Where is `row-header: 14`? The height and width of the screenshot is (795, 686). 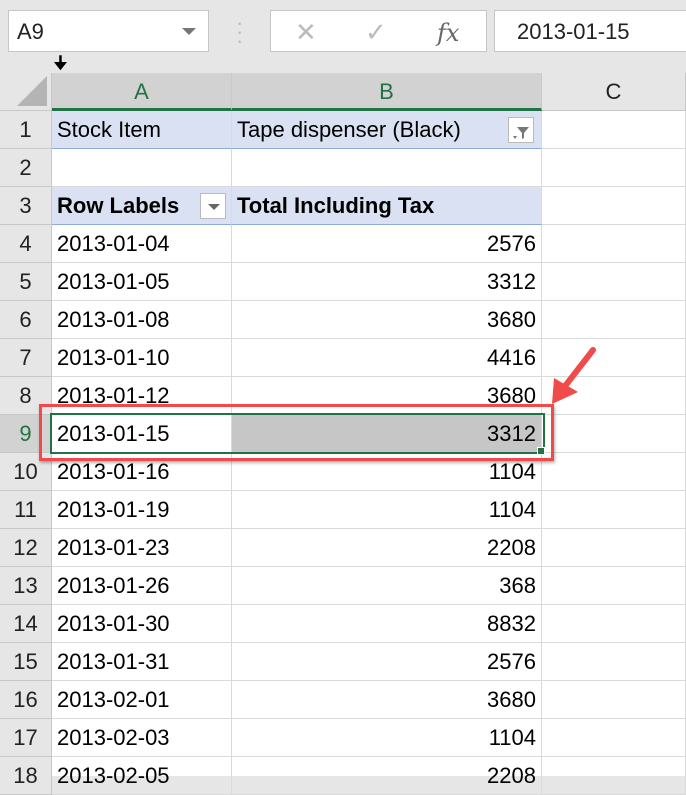
row-header: 14 is located at coordinates (26, 624).